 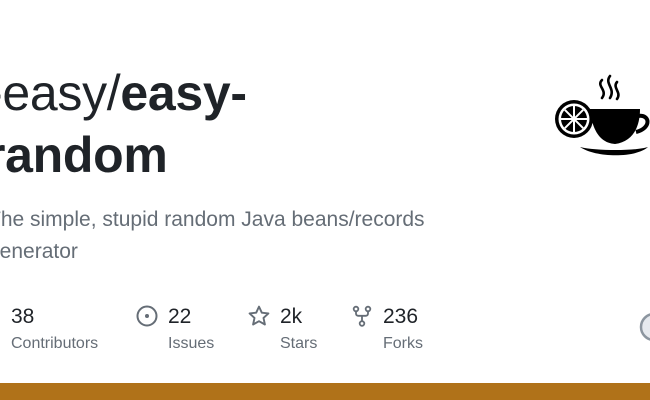 What do you see at coordinates (191, 343) in the screenshot?
I see `issues-label: Issues` at bounding box center [191, 343].